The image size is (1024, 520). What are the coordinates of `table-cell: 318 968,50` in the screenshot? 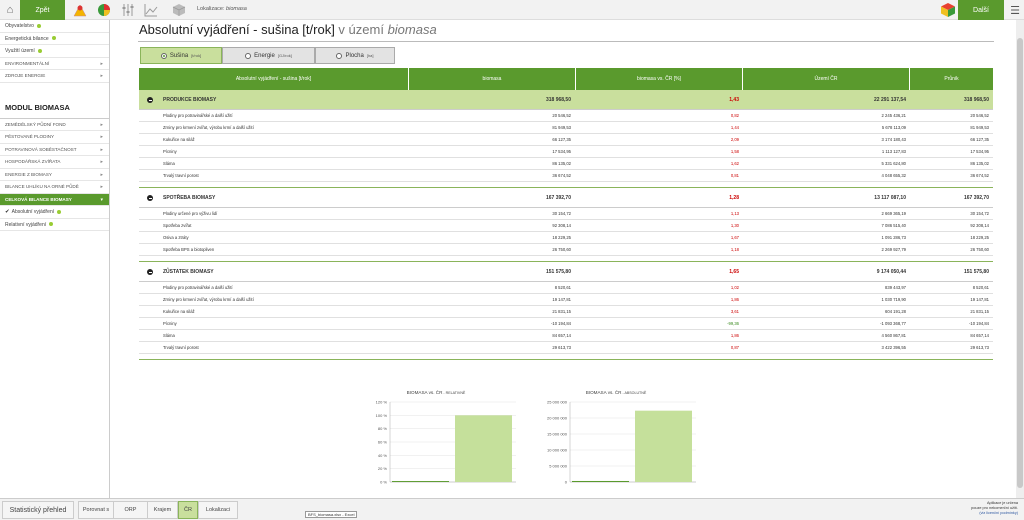 It's located at (558, 99).